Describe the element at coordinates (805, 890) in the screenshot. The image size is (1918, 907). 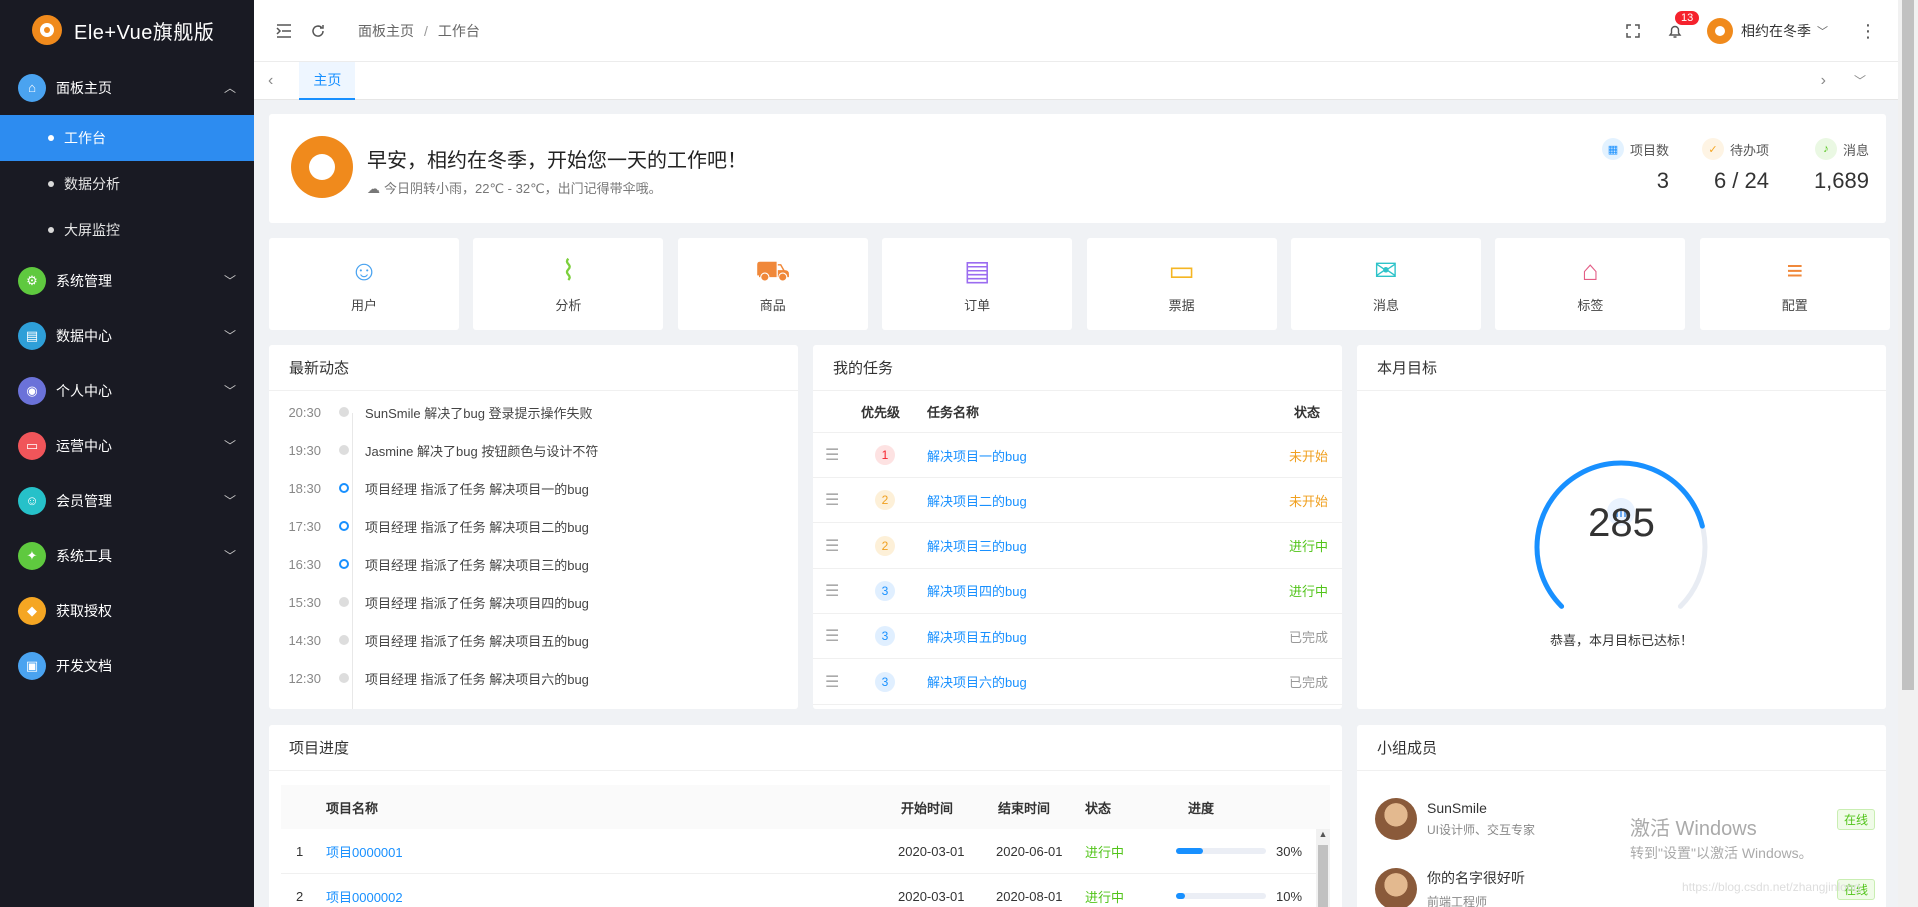
I see `table-row: 2 项目0000002 2020-03-01 2020-08-01 进行中 10%` at that location.